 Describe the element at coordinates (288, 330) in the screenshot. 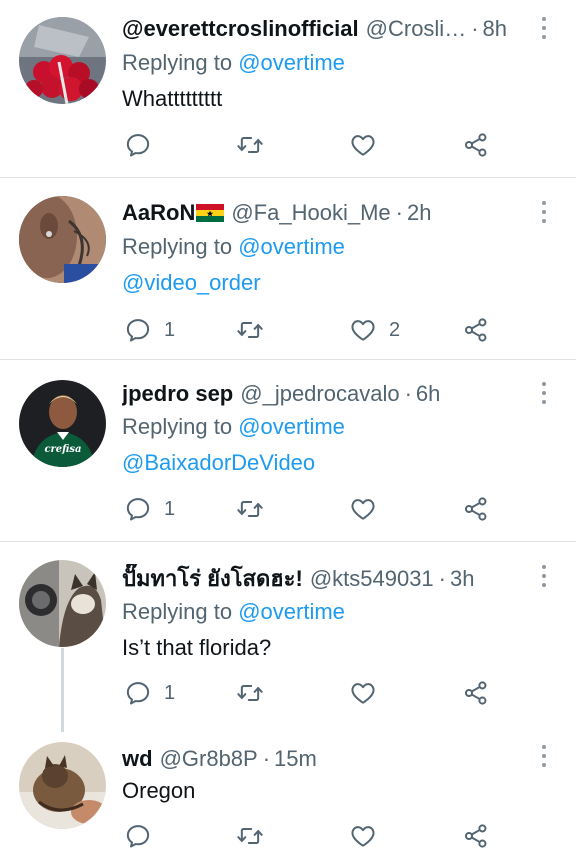

I see `tweet-actions: 1 2` at that location.